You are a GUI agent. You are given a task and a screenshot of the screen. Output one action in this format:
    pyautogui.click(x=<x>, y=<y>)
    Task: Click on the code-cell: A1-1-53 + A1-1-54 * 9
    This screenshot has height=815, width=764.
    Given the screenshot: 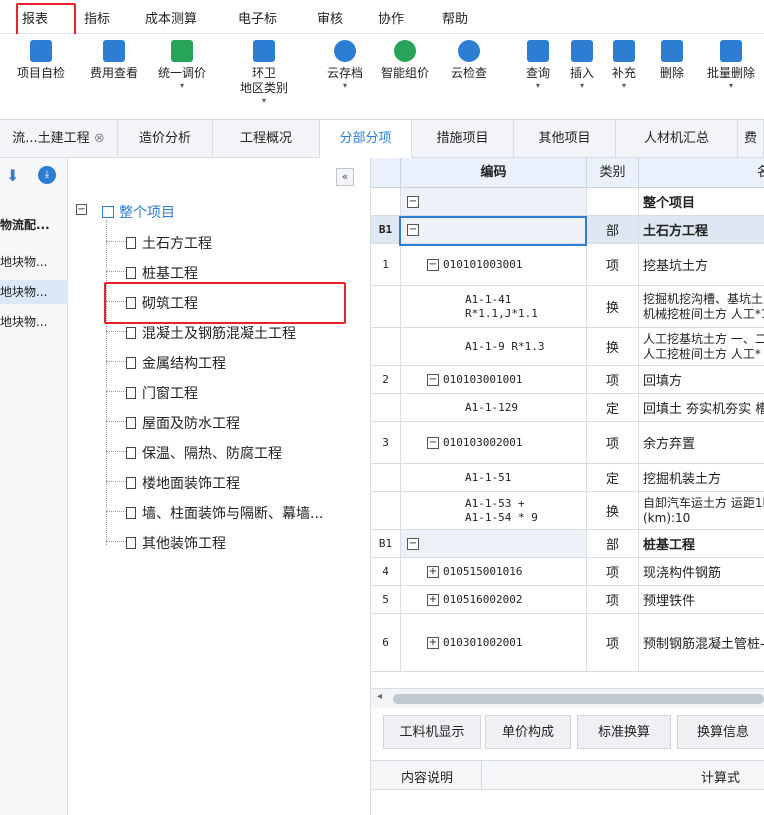 What is the action you would take?
    pyautogui.click(x=494, y=510)
    